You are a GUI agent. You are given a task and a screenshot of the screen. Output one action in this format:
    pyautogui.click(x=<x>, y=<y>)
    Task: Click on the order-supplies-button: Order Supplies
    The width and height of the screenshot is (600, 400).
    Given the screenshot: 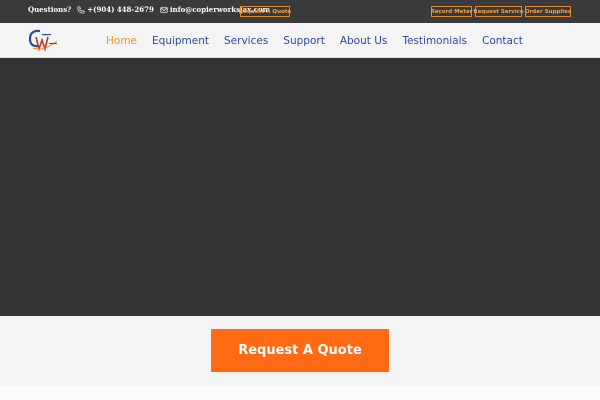 What is the action you would take?
    pyautogui.click(x=548, y=11)
    